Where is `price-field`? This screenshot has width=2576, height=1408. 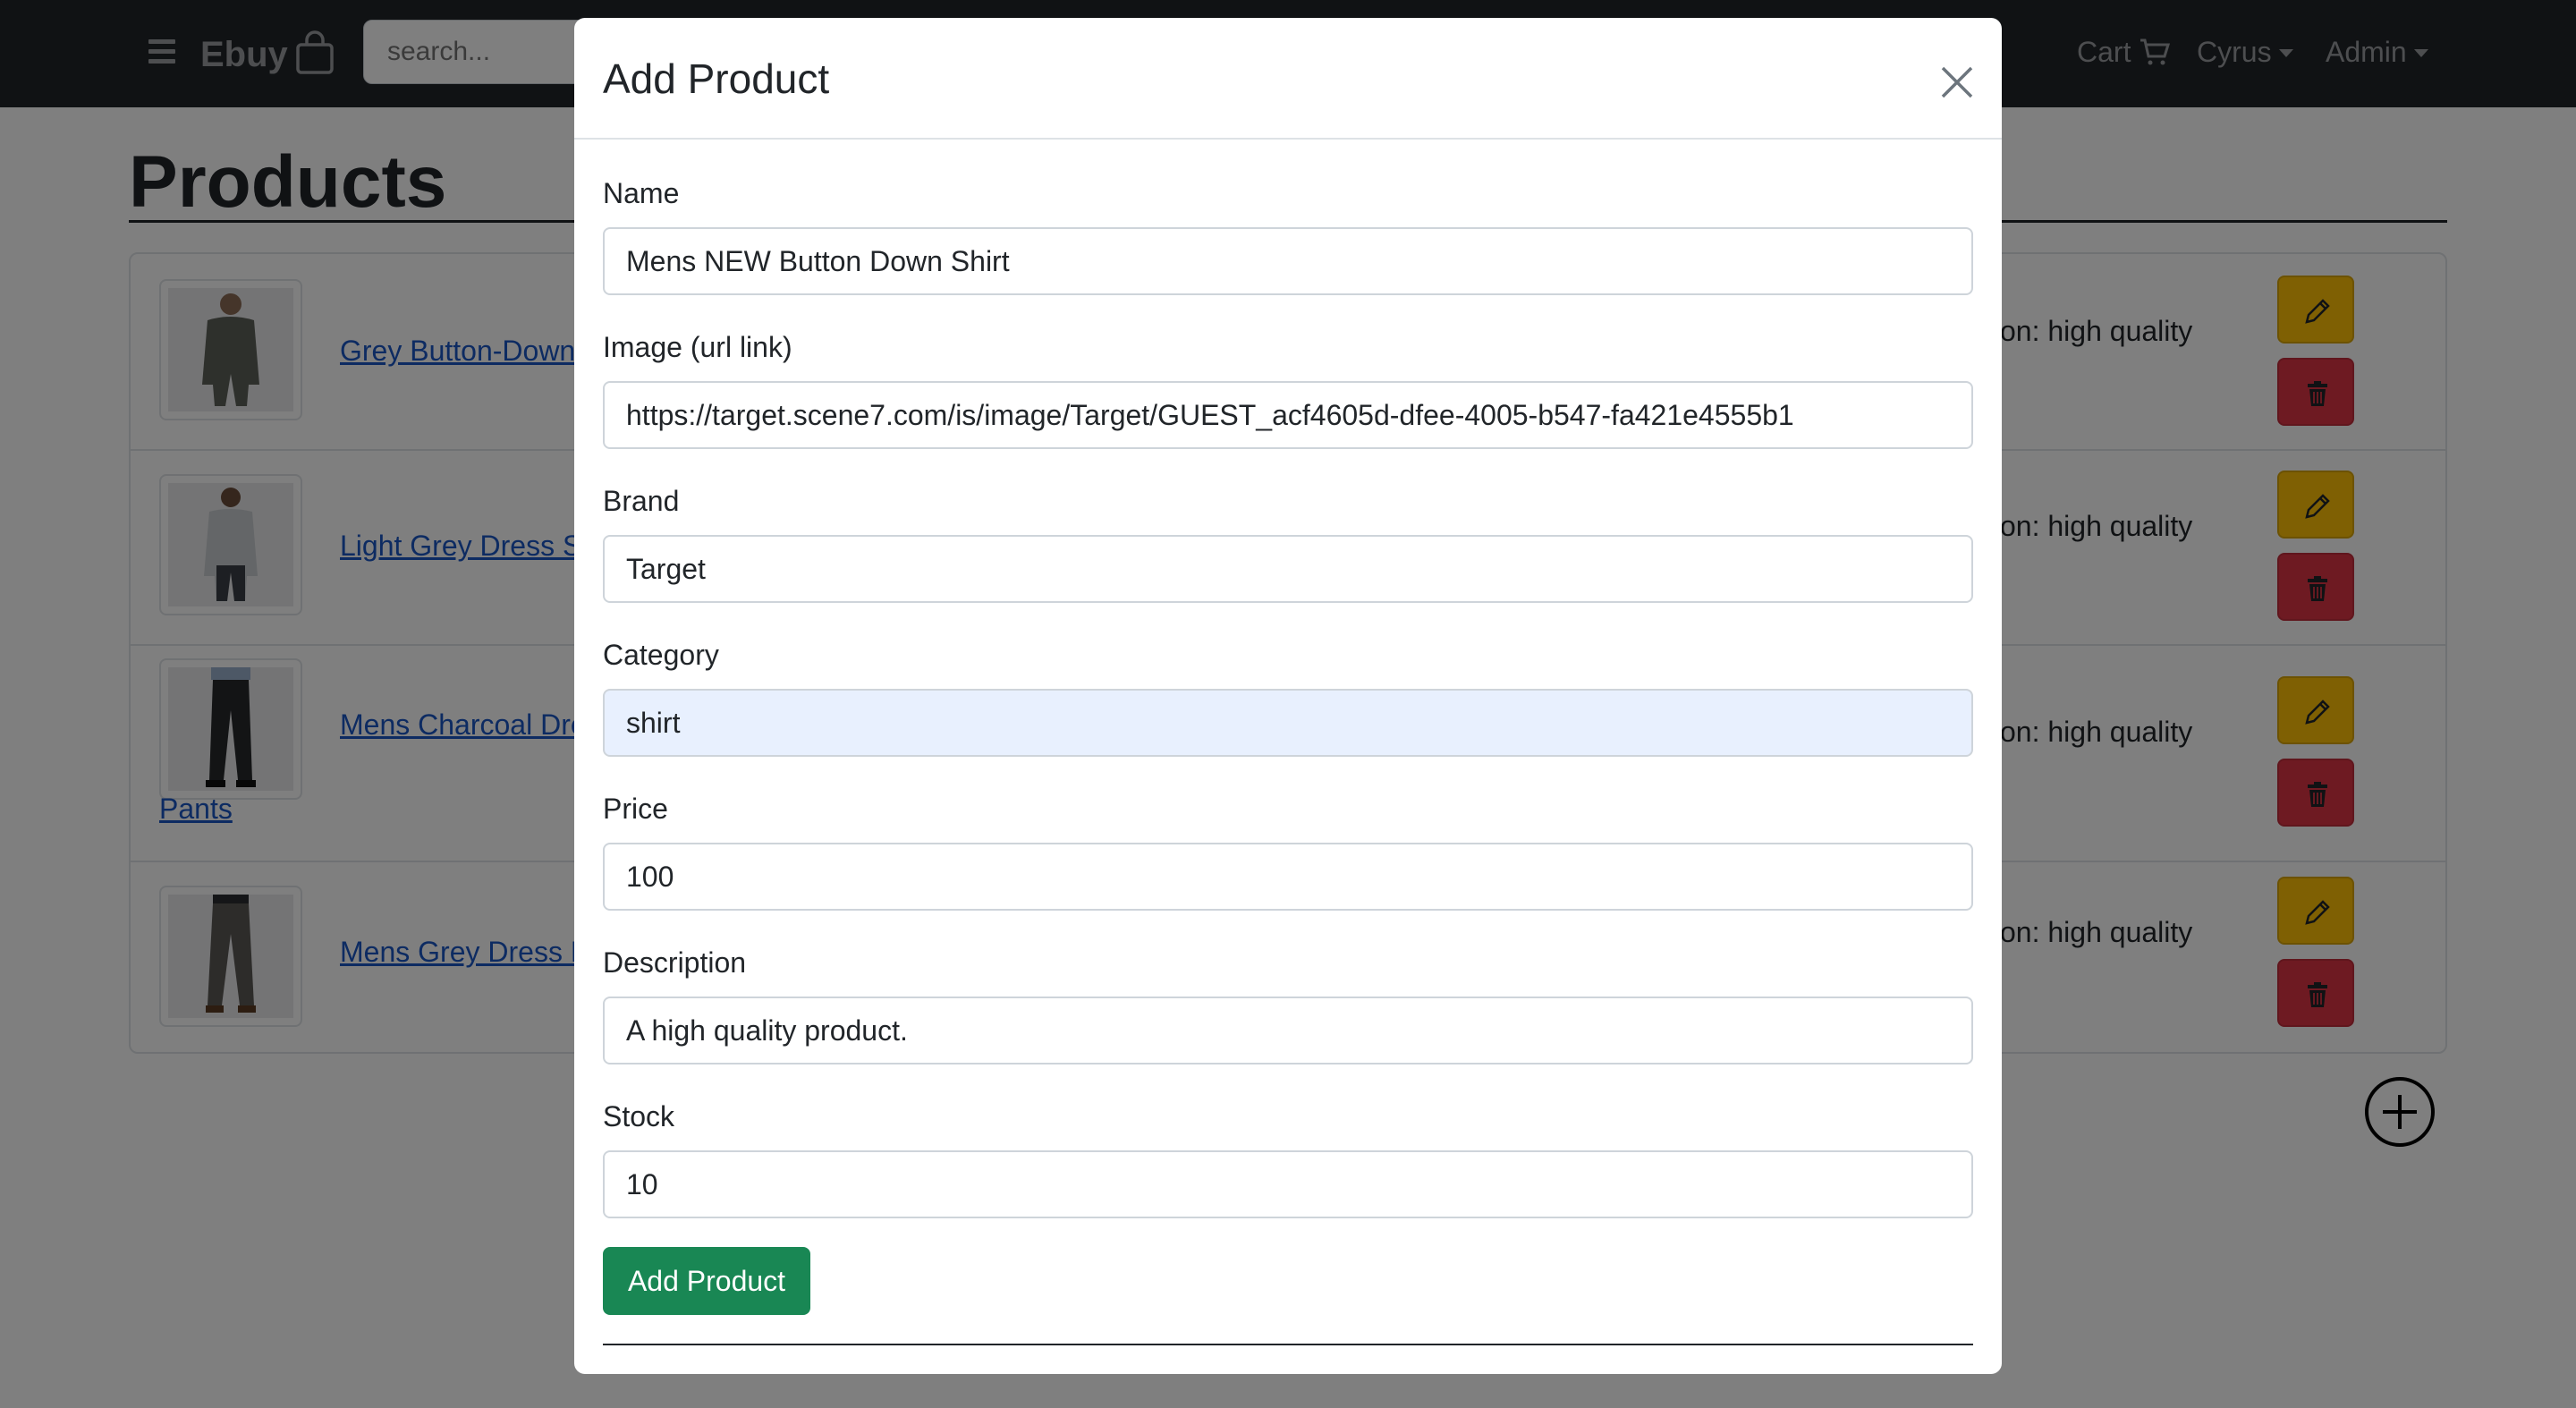
price-field is located at coordinates (1288, 877).